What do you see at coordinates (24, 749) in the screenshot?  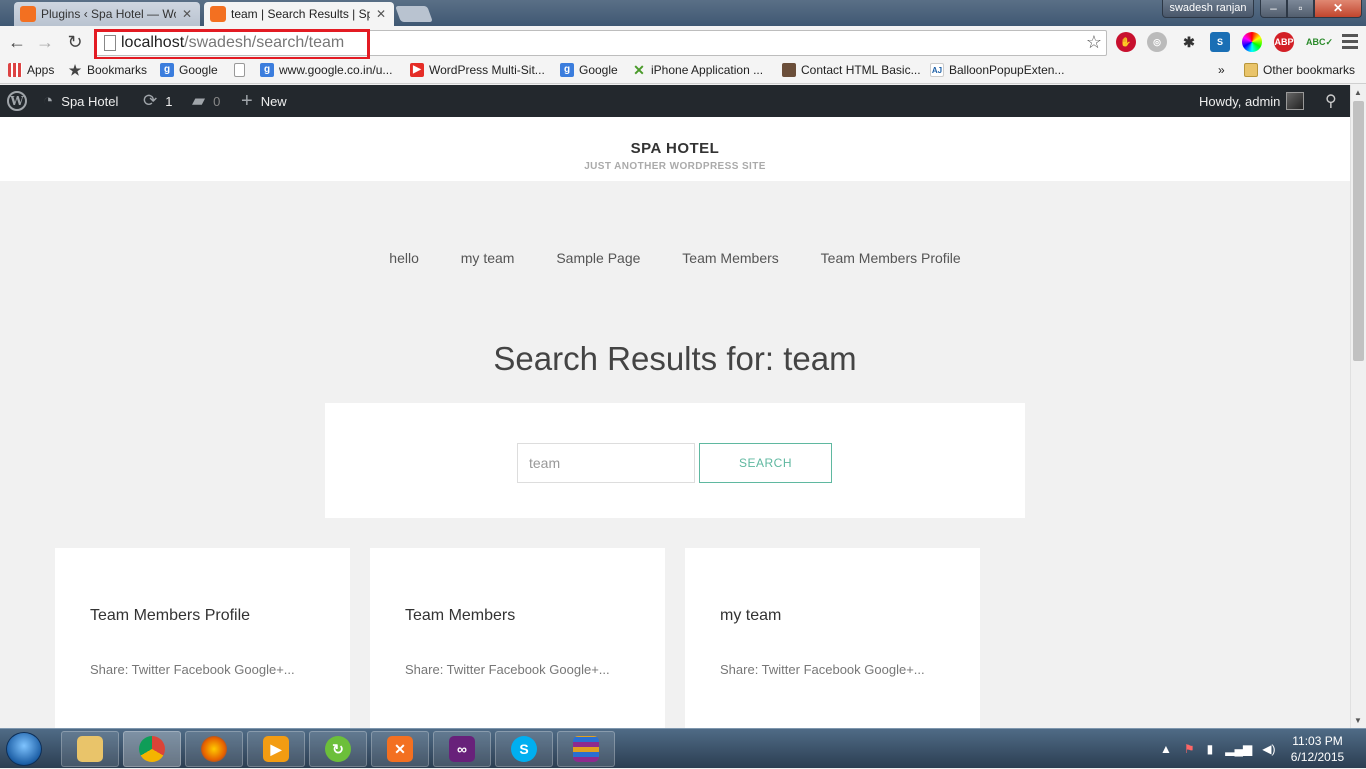 I see `start-button` at bounding box center [24, 749].